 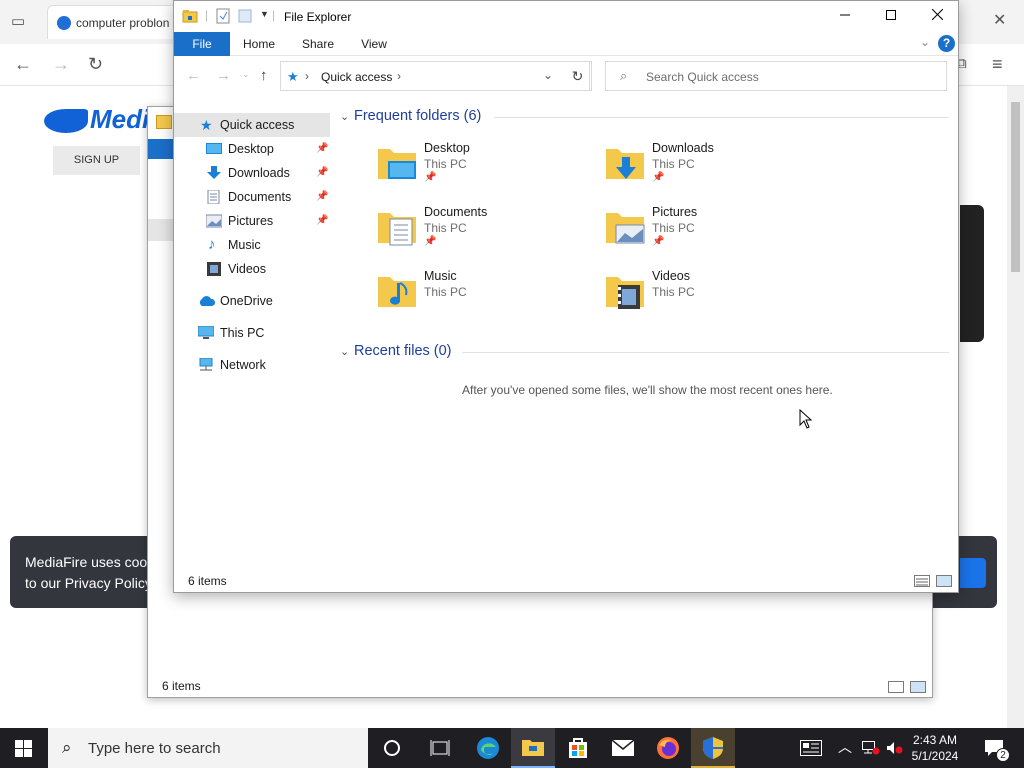 I want to click on mediafire-logo: Medi, so click(x=96, y=119).